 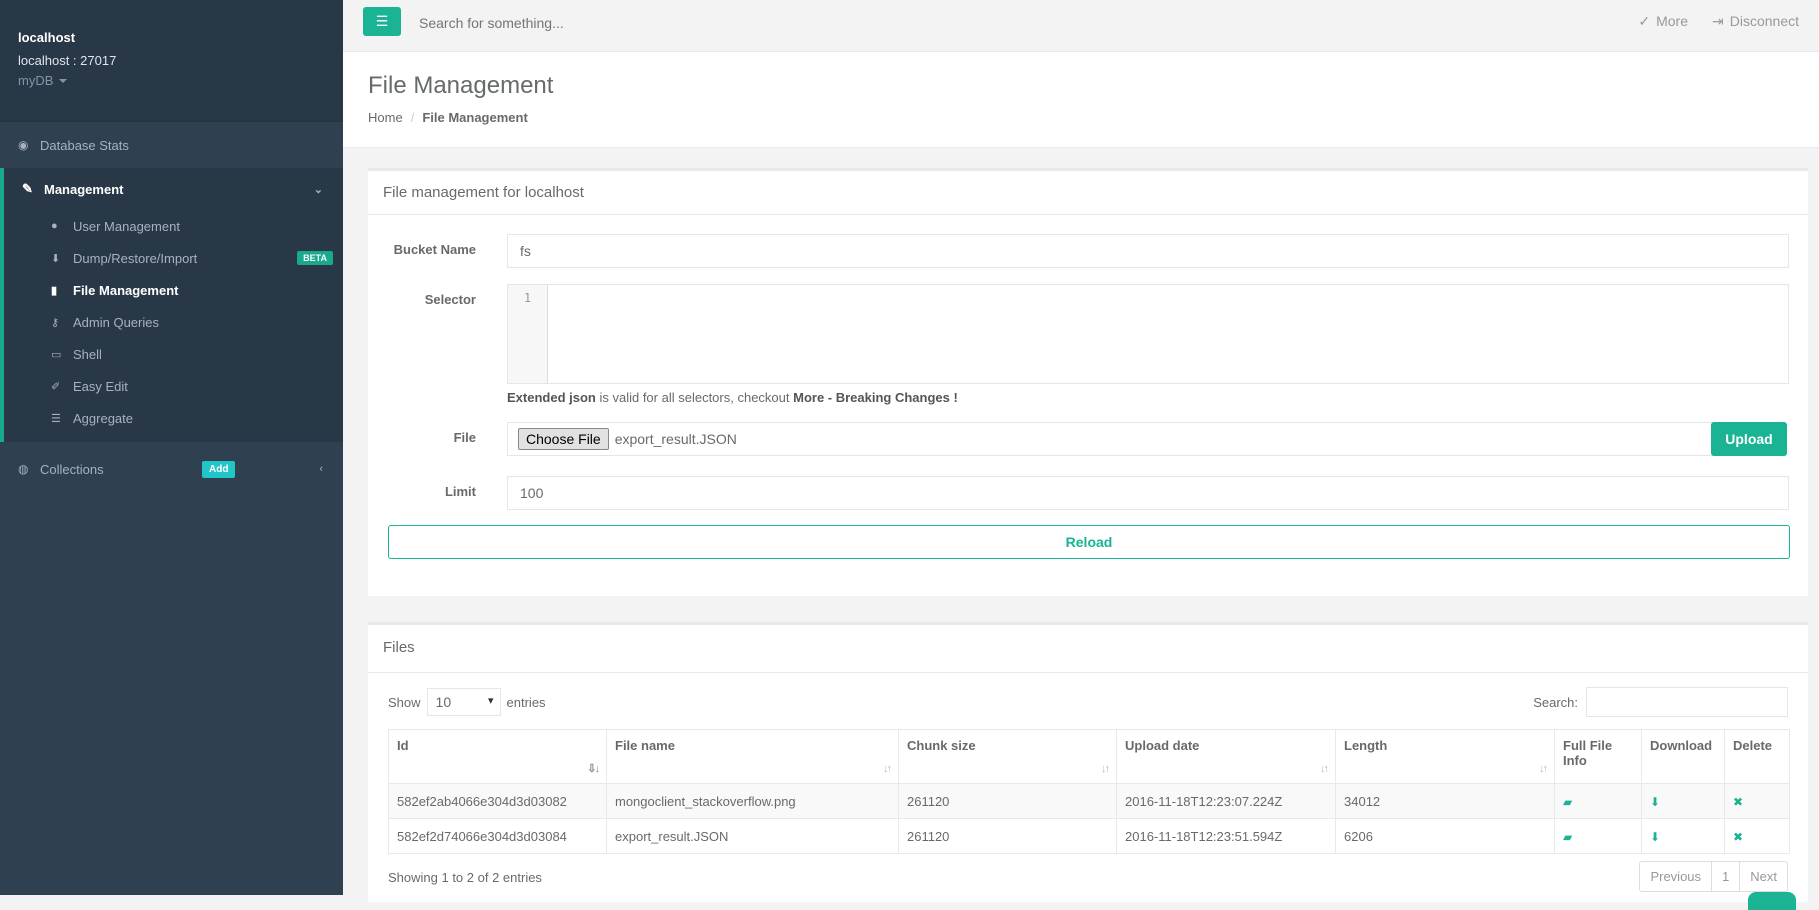 I want to click on host-port: localhost : 27017, so click(x=67, y=60).